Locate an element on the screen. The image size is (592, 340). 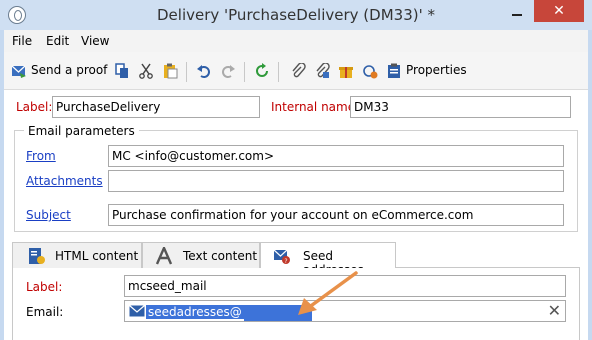
attachments-input is located at coordinates (336, 181).